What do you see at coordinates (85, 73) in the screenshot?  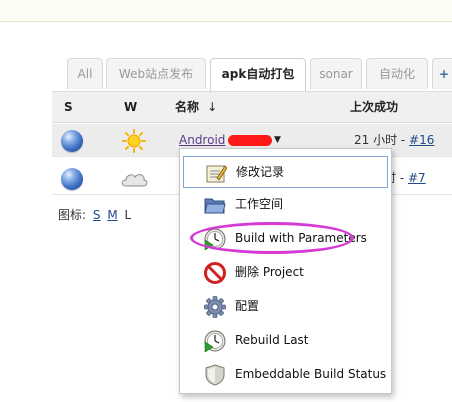 I see `tab-all: All` at bounding box center [85, 73].